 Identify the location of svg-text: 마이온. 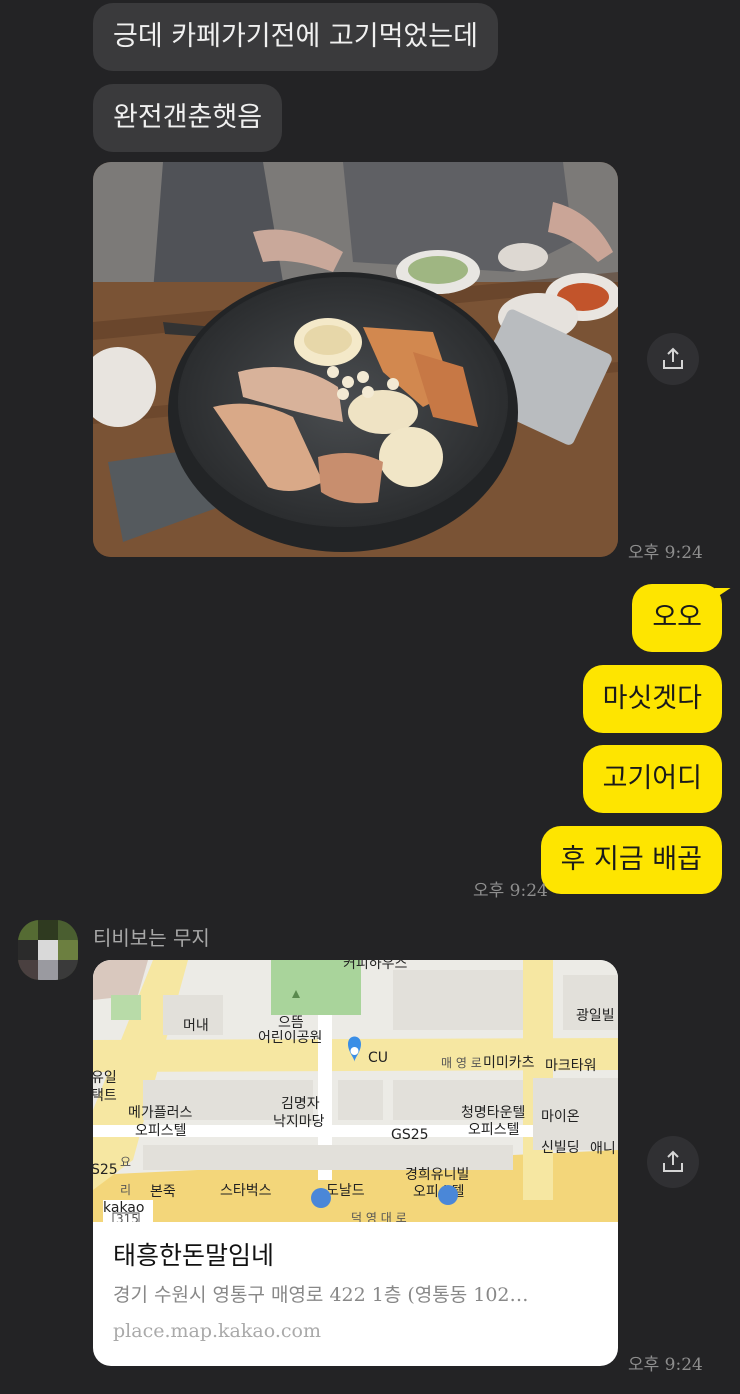
(560, 1117).